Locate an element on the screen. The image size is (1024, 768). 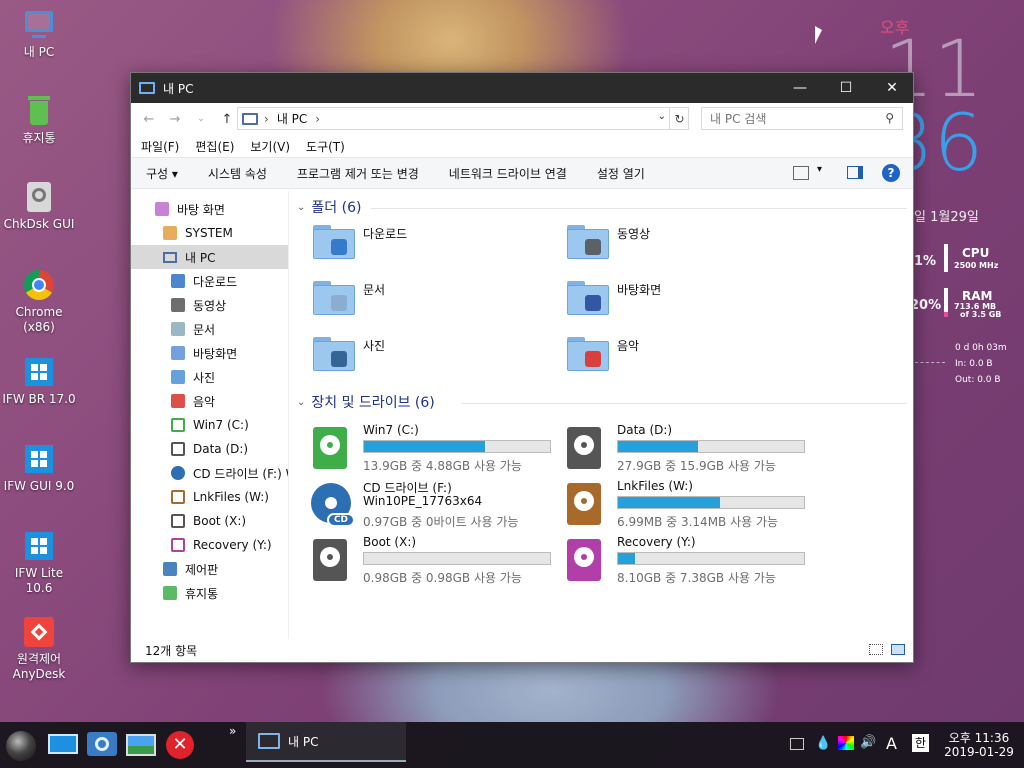
drives-group-header: ⌄ 장치 및 드라이브 (6) is located at coordinates (366, 402).